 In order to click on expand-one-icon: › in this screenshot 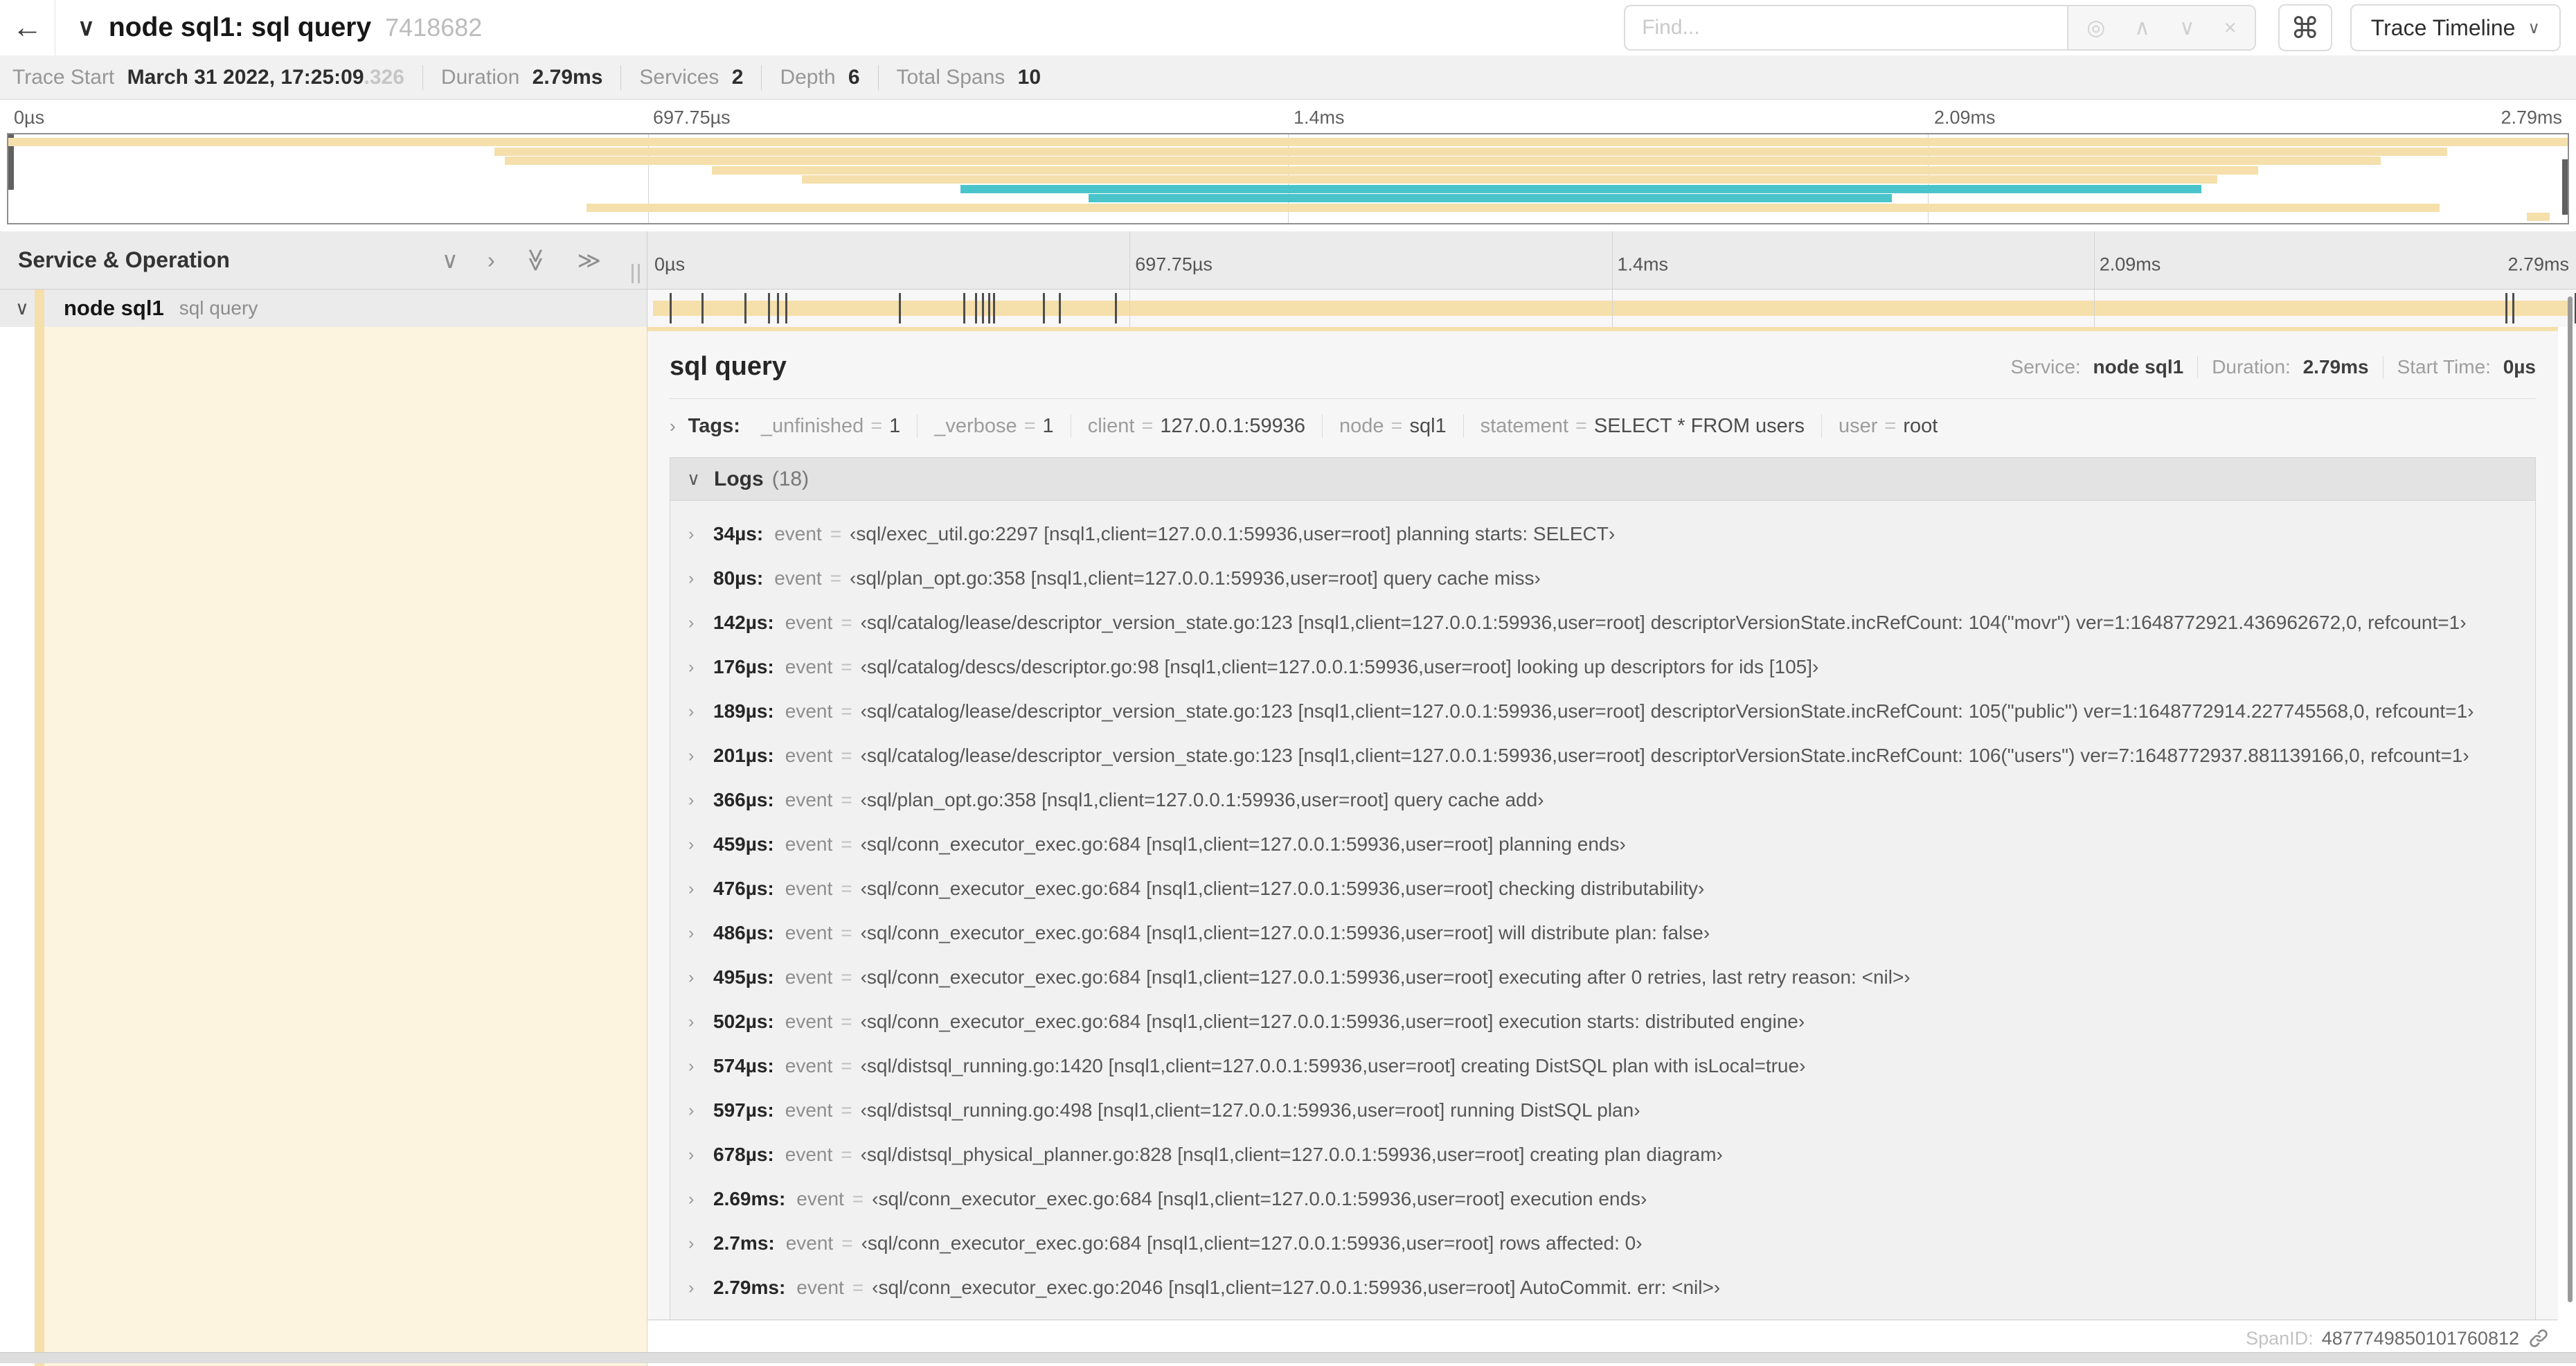, I will do `click(491, 261)`.